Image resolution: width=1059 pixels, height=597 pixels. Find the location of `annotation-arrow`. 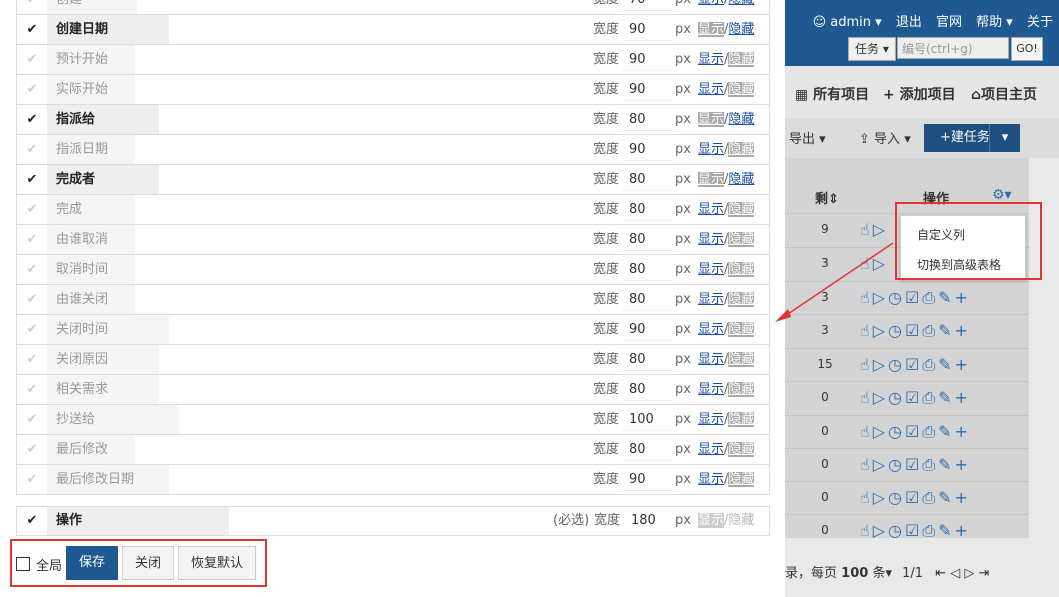

annotation-arrow is located at coordinates (834, 282).